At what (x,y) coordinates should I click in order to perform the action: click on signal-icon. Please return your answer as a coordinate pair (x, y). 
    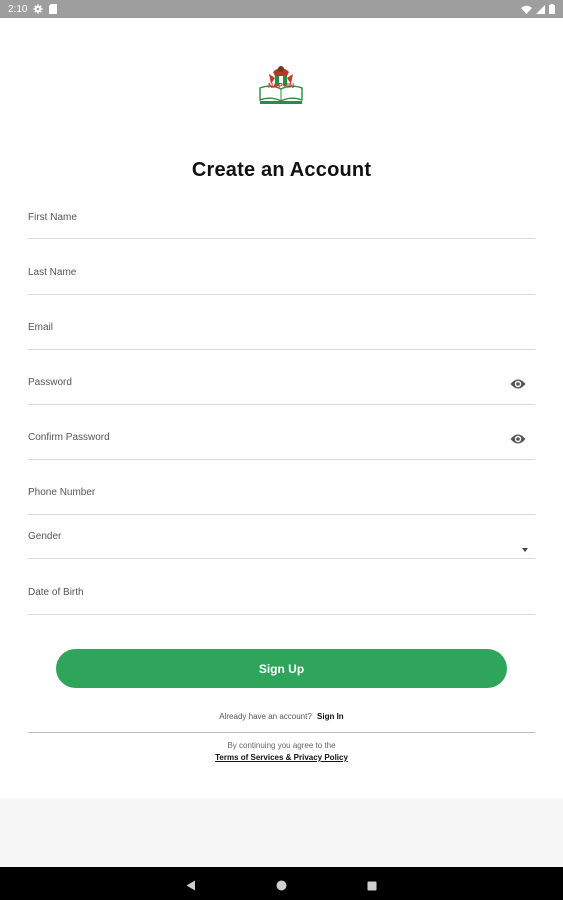
    Looking at the image, I should click on (540, 9).